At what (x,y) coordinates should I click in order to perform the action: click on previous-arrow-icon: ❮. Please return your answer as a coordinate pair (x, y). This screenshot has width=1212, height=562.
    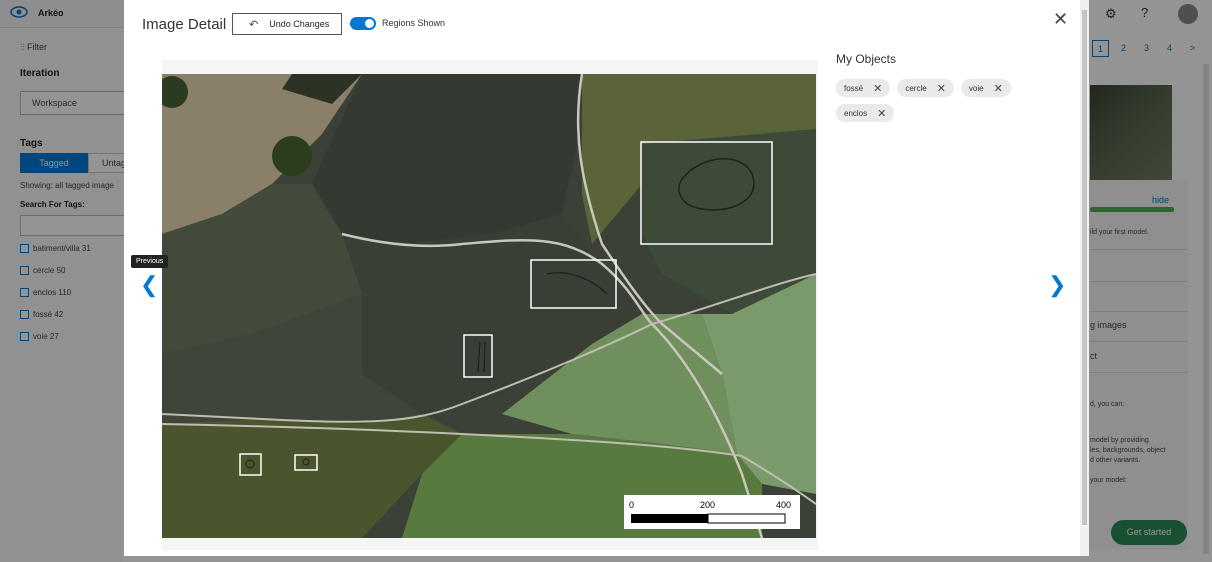
    Looking at the image, I should click on (149, 285).